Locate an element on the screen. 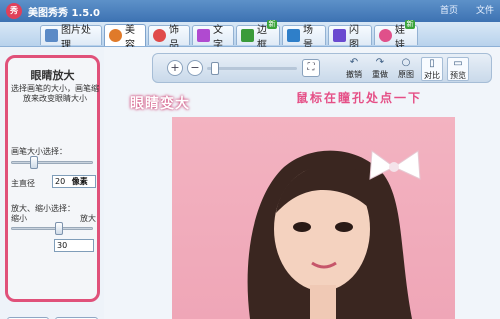 This screenshot has height=319, width=500. compare-button: ▯ 对比 is located at coordinates (432, 69).